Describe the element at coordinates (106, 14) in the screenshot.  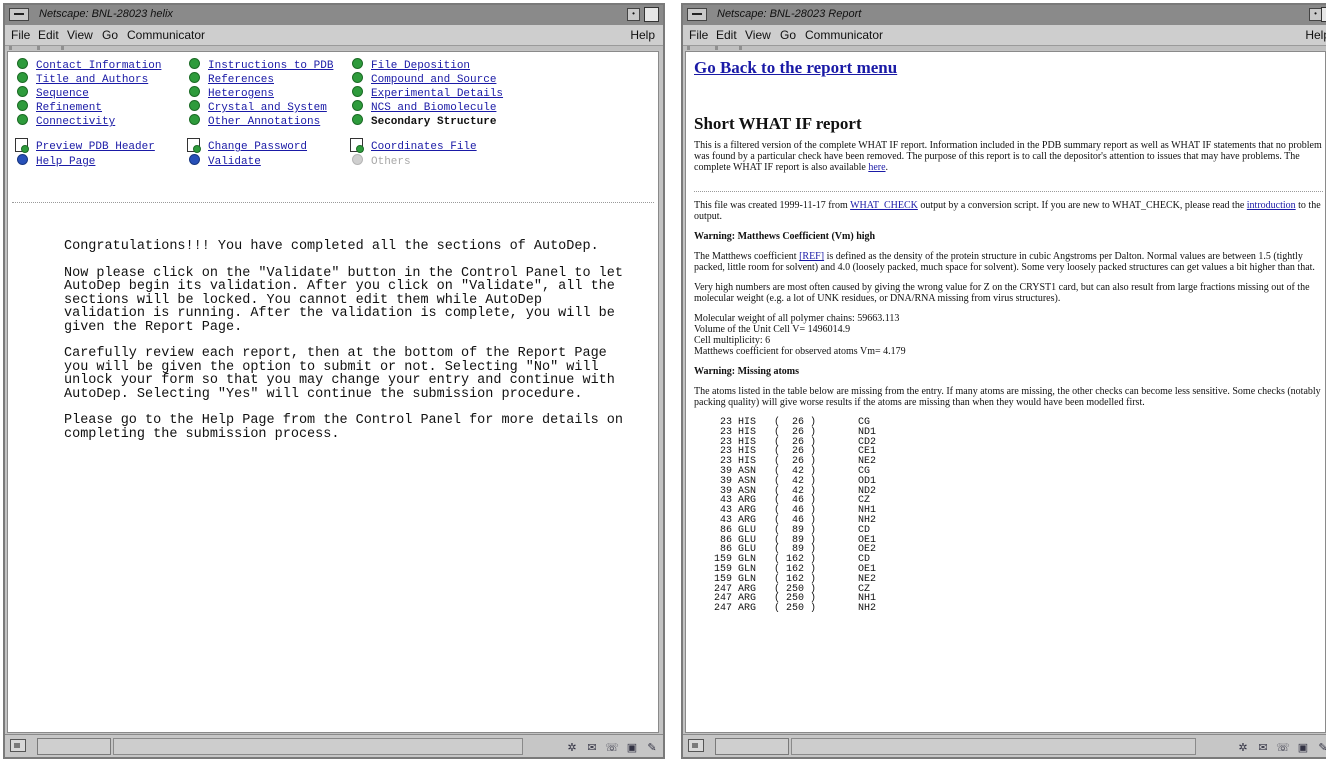
I see `window-title: Netscape: BNL-28023 helix` at that location.